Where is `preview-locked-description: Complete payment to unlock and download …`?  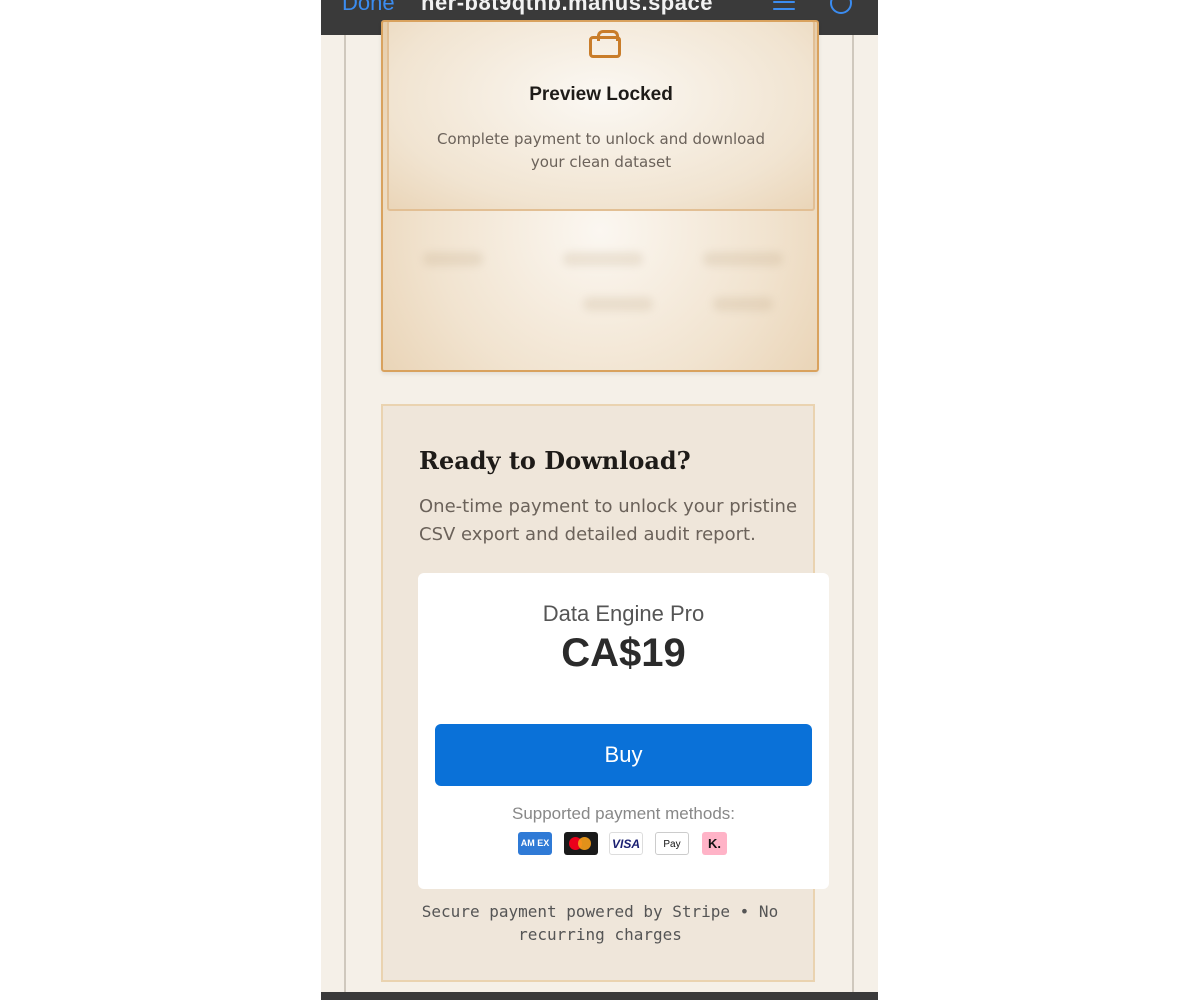 preview-locked-description: Complete payment to unlock and download … is located at coordinates (601, 150).